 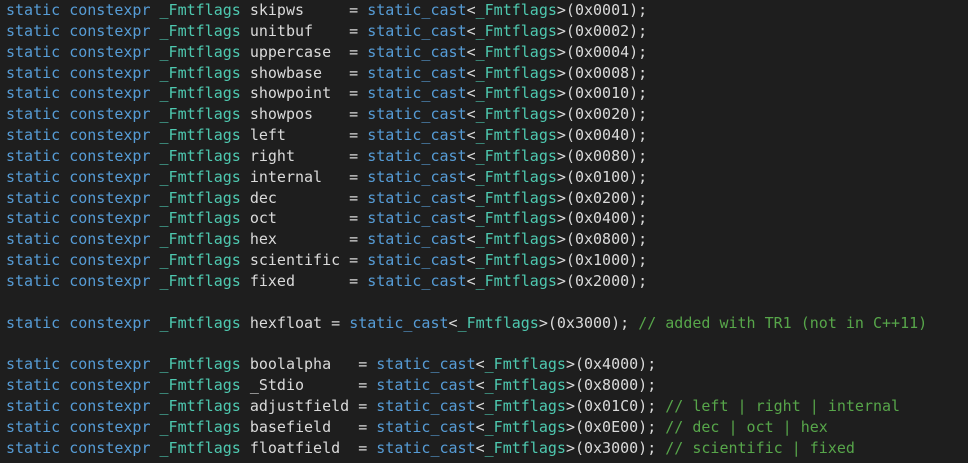 I want to click on code-text: >(0x0010);, so click(x=602, y=93).